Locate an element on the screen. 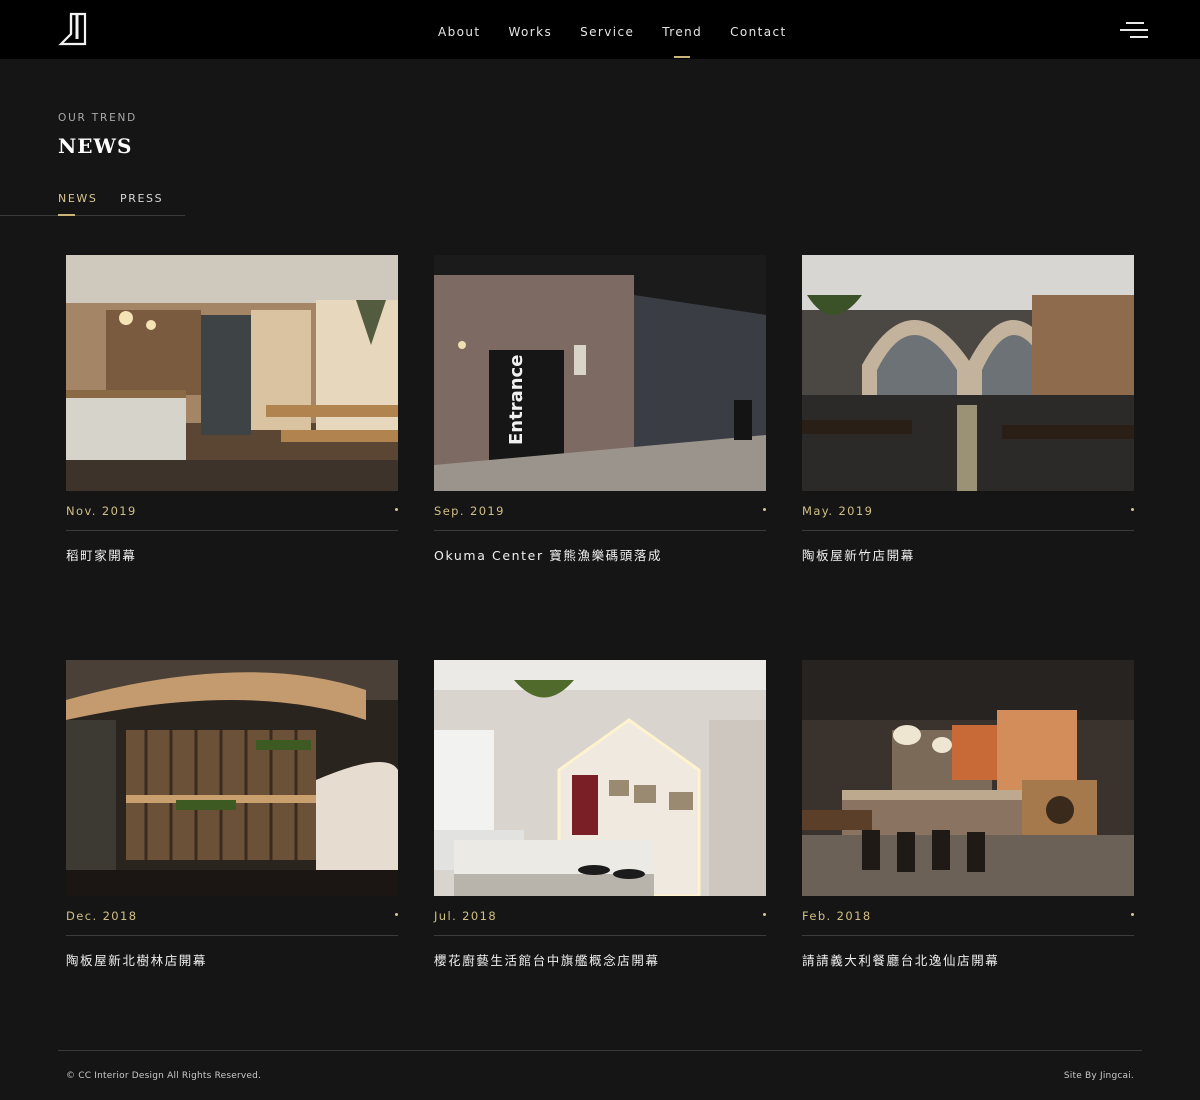 This screenshot has width=1200, height=1100. news-title: Okuma Center 寶熊漁樂碼頭落成 is located at coordinates (548, 554).